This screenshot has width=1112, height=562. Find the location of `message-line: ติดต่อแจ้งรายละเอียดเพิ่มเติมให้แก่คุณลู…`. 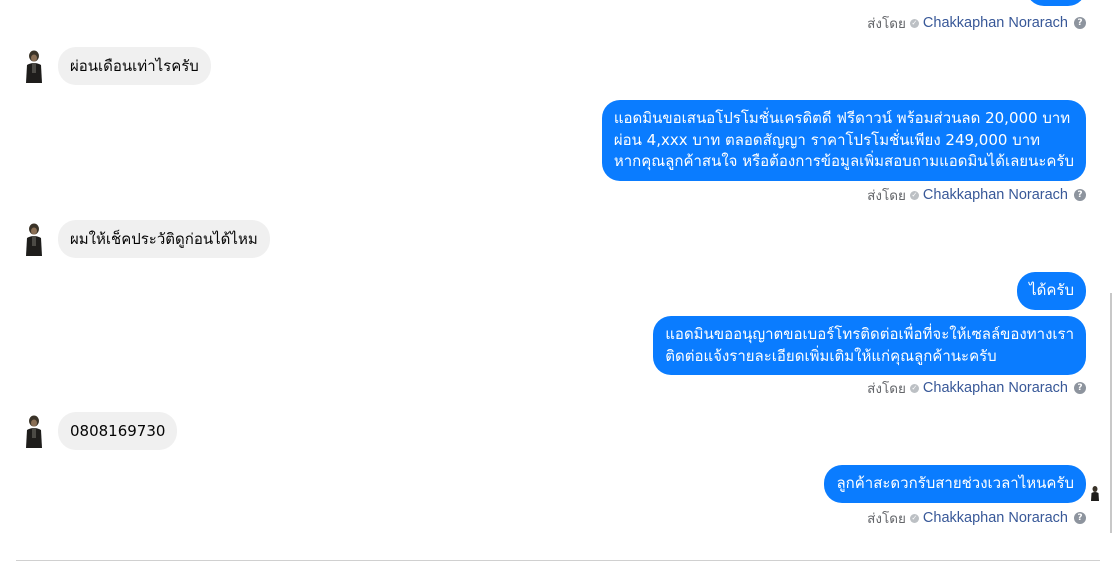

message-line: ติดต่อแจ้งรายละเอียดเพิ่มเติมให้แก่คุณลู… is located at coordinates (831, 355).